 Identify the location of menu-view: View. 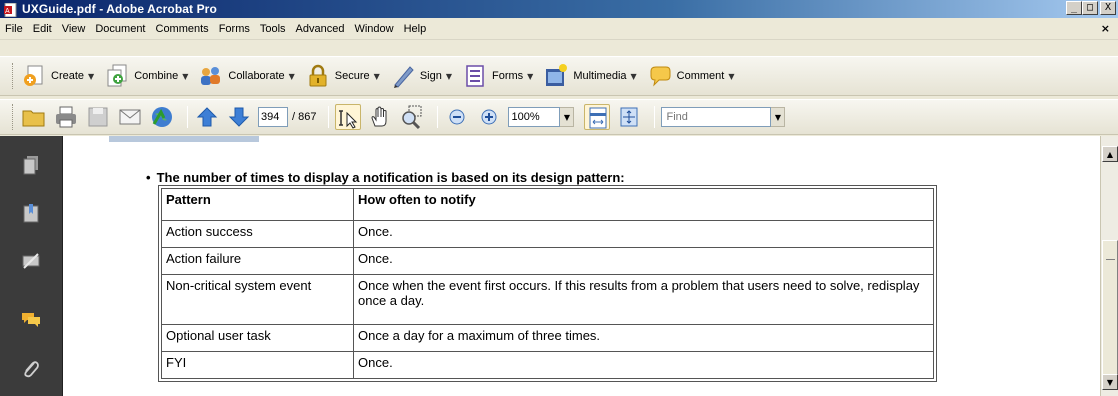
(74, 29).